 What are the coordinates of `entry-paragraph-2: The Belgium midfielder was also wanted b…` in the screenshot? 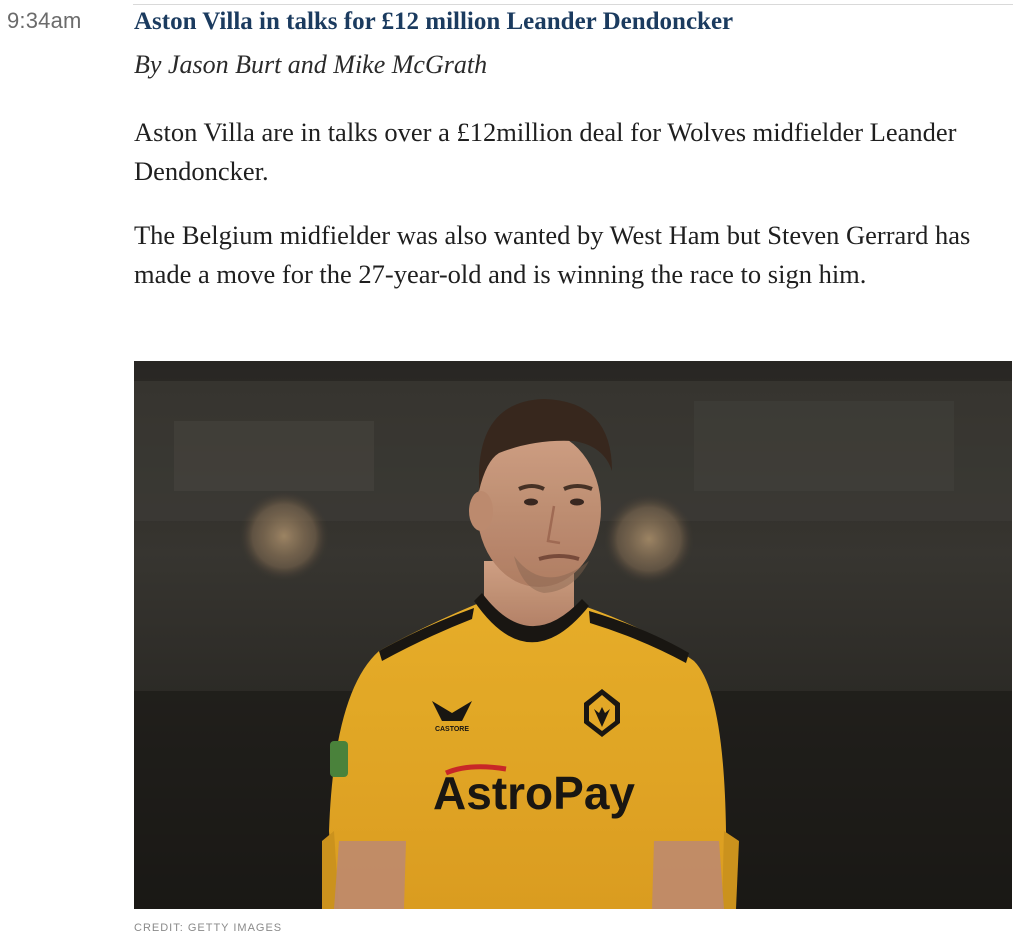 It's located at (552, 254).